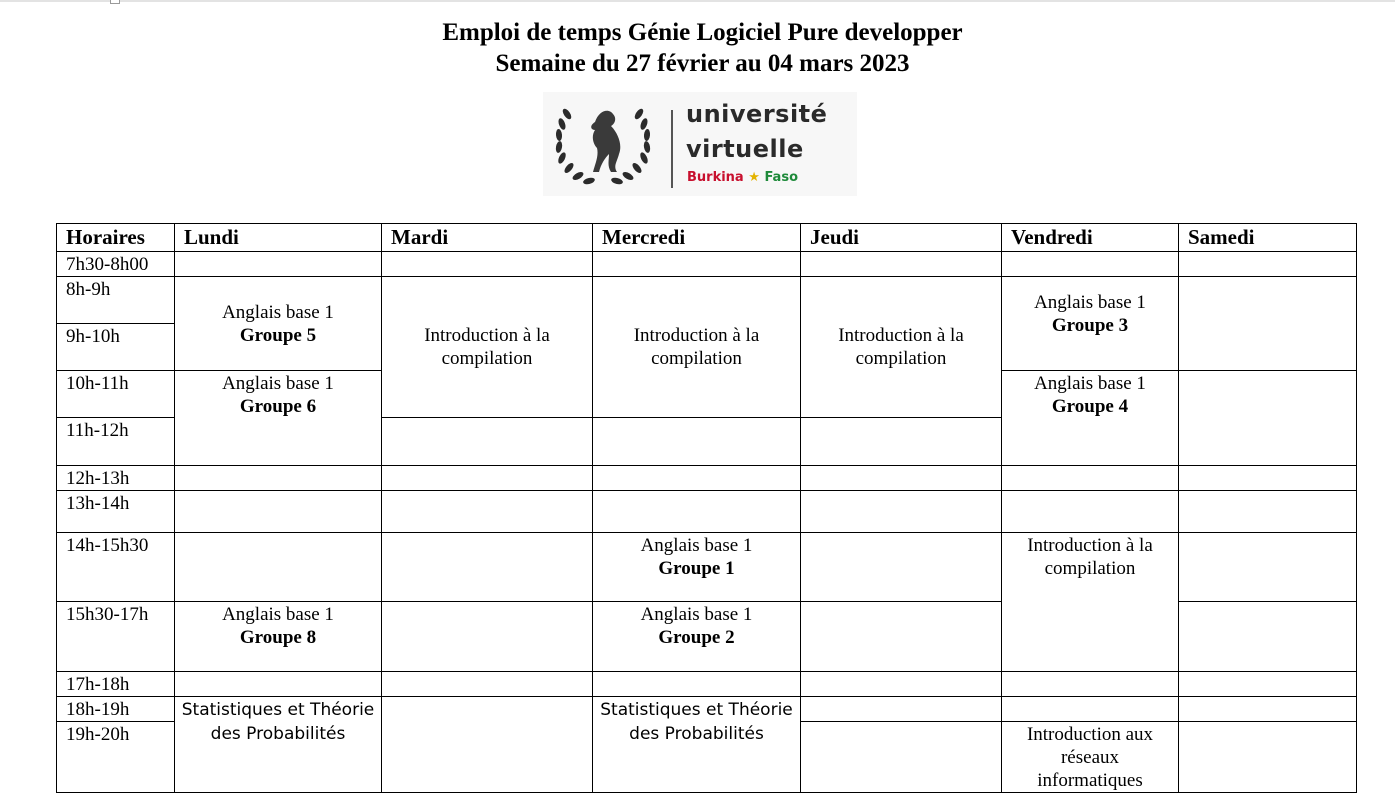 Image resolution: width=1395 pixels, height=793 pixels. What do you see at coordinates (115, 478) in the screenshot?
I see `time-slot: 12h-13h` at bounding box center [115, 478].